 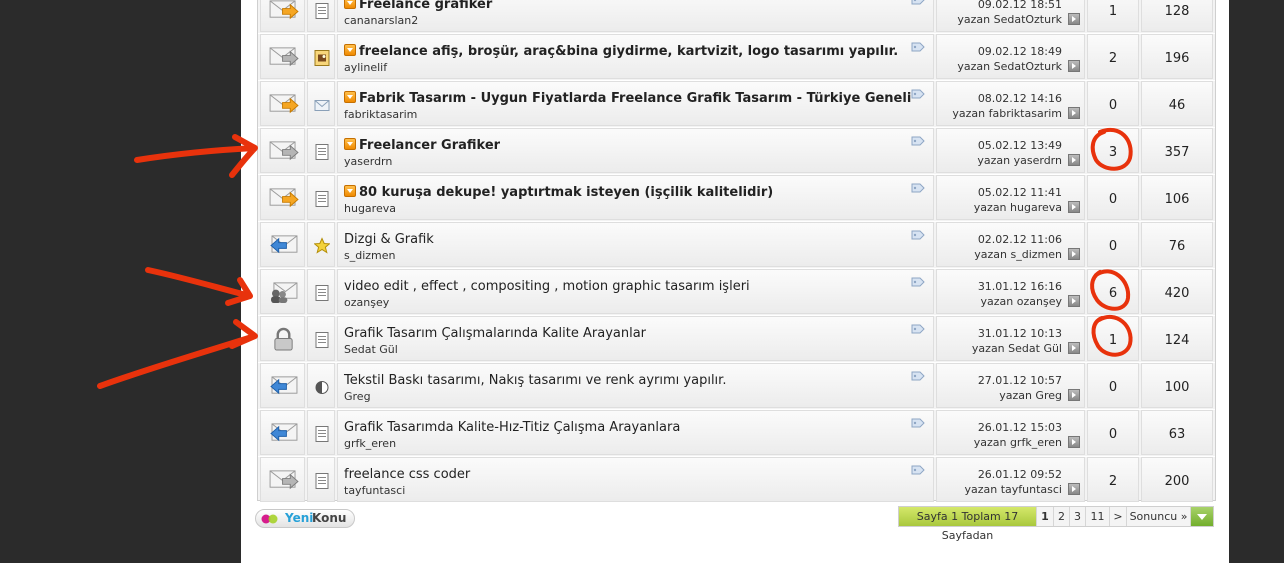 What do you see at coordinates (1019, 160) in the screenshot?
I see `last-post-author: yazan yaserdrn` at bounding box center [1019, 160].